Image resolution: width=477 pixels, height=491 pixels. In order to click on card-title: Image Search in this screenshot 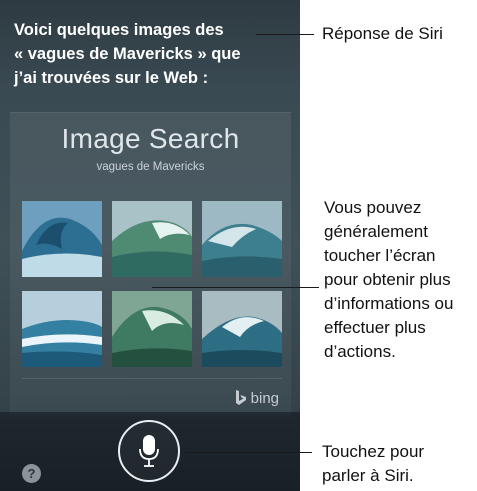, I will do `click(150, 138)`.